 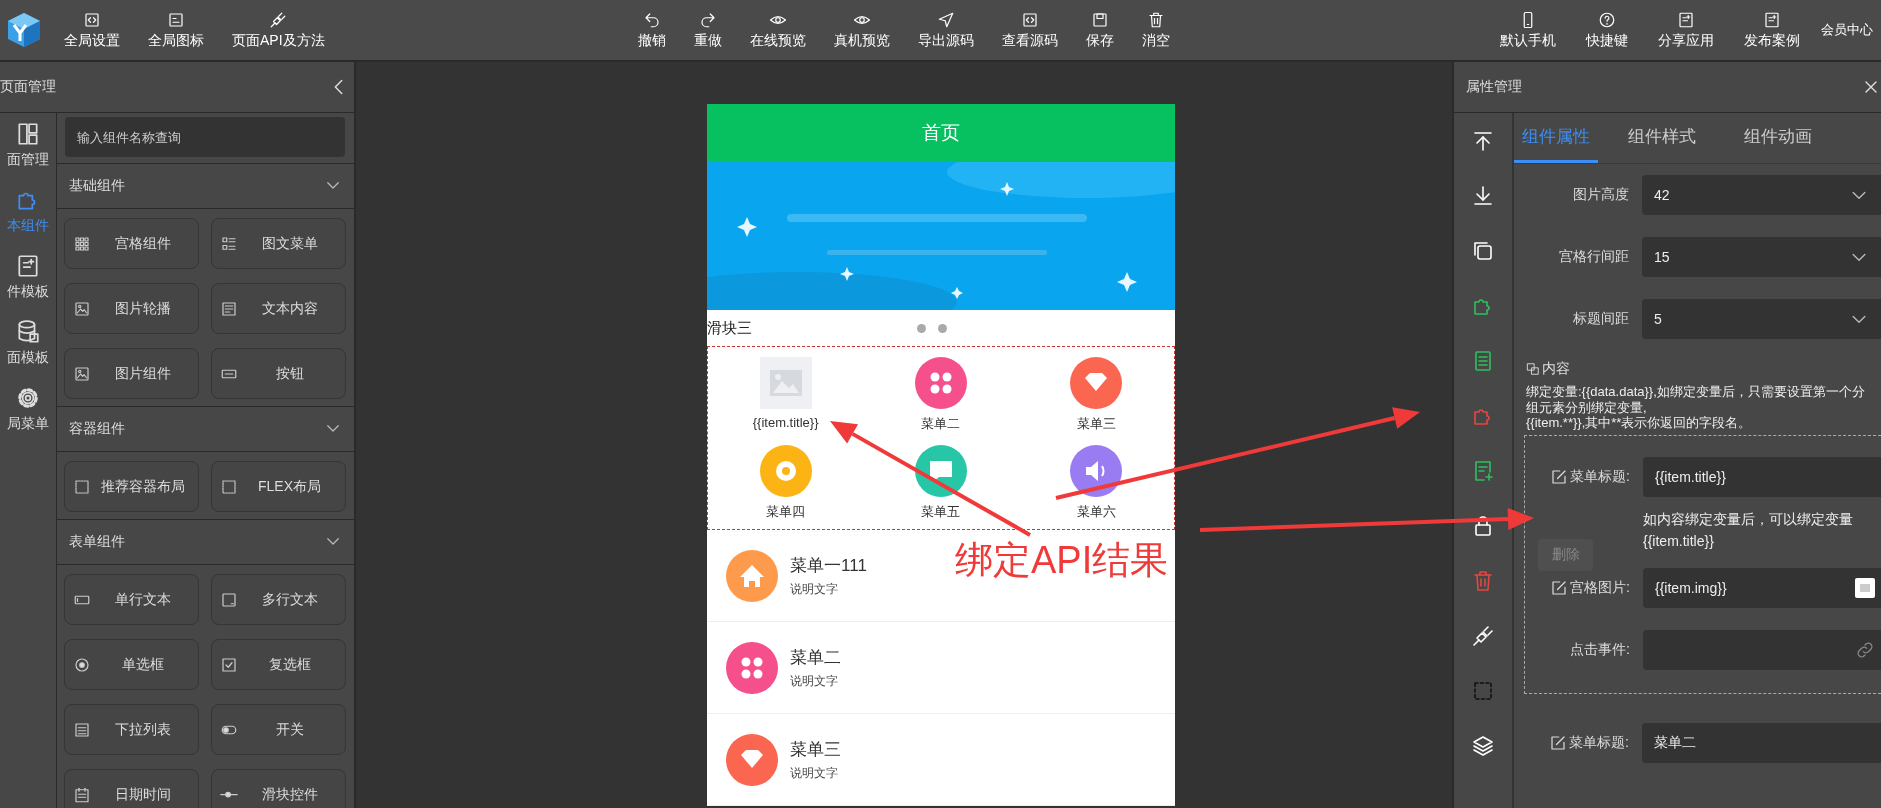 I want to click on toolbar-button: 快捷键, so click(x=1607, y=30).